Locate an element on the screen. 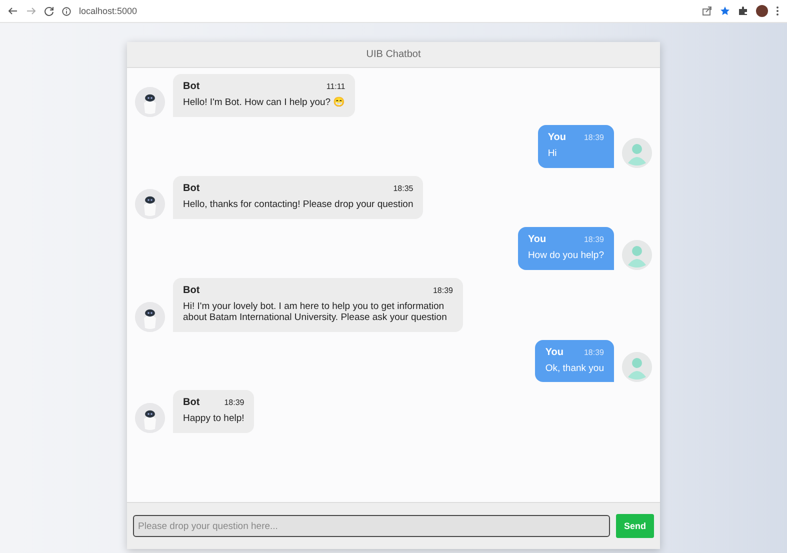  chat-title: UIB Chatbot is located at coordinates (393, 54).